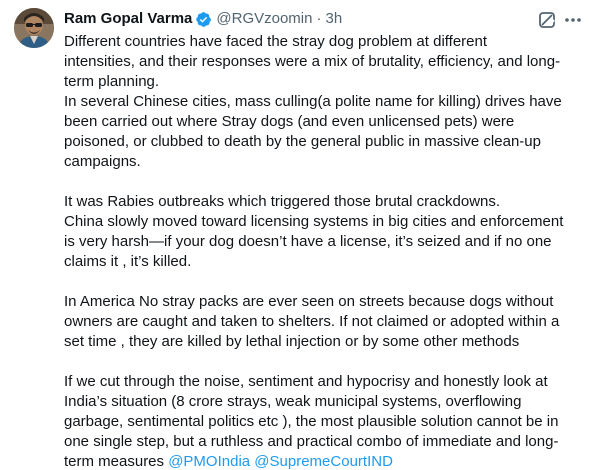 The image size is (589, 470). I want to click on verified-badge-icon, so click(203, 19).